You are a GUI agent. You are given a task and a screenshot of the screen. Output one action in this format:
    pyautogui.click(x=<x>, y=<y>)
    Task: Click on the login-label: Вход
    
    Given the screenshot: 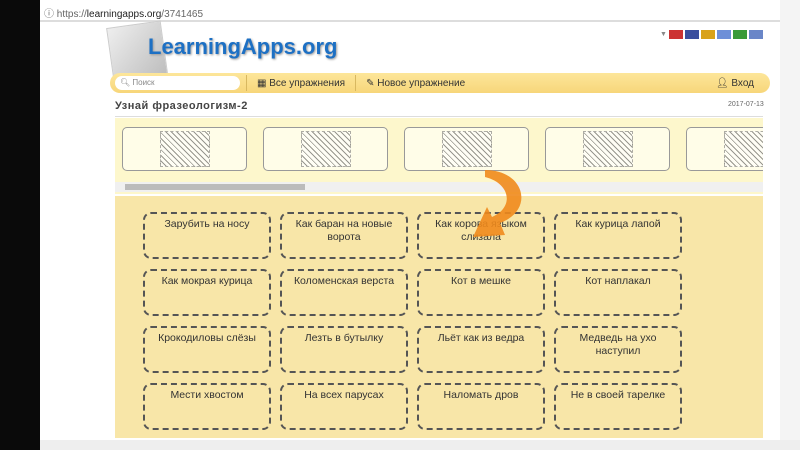 What is the action you would take?
    pyautogui.click(x=742, y=83)
    